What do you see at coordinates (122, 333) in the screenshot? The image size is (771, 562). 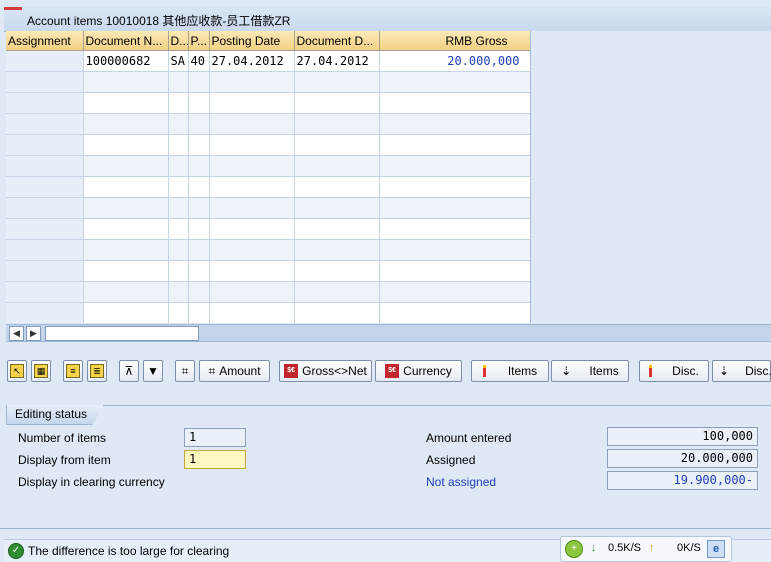 I see `scroll-thumb` at bounding box center [122, 333].